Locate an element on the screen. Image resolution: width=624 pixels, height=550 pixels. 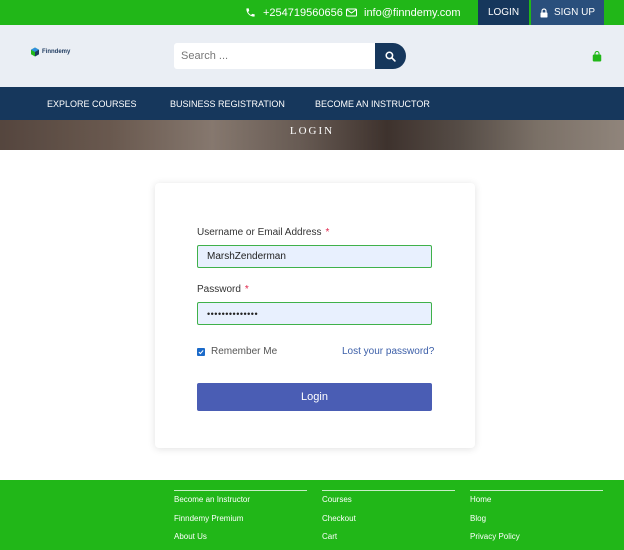
site-logo: Finndemy is located at coordinates (50, 52).